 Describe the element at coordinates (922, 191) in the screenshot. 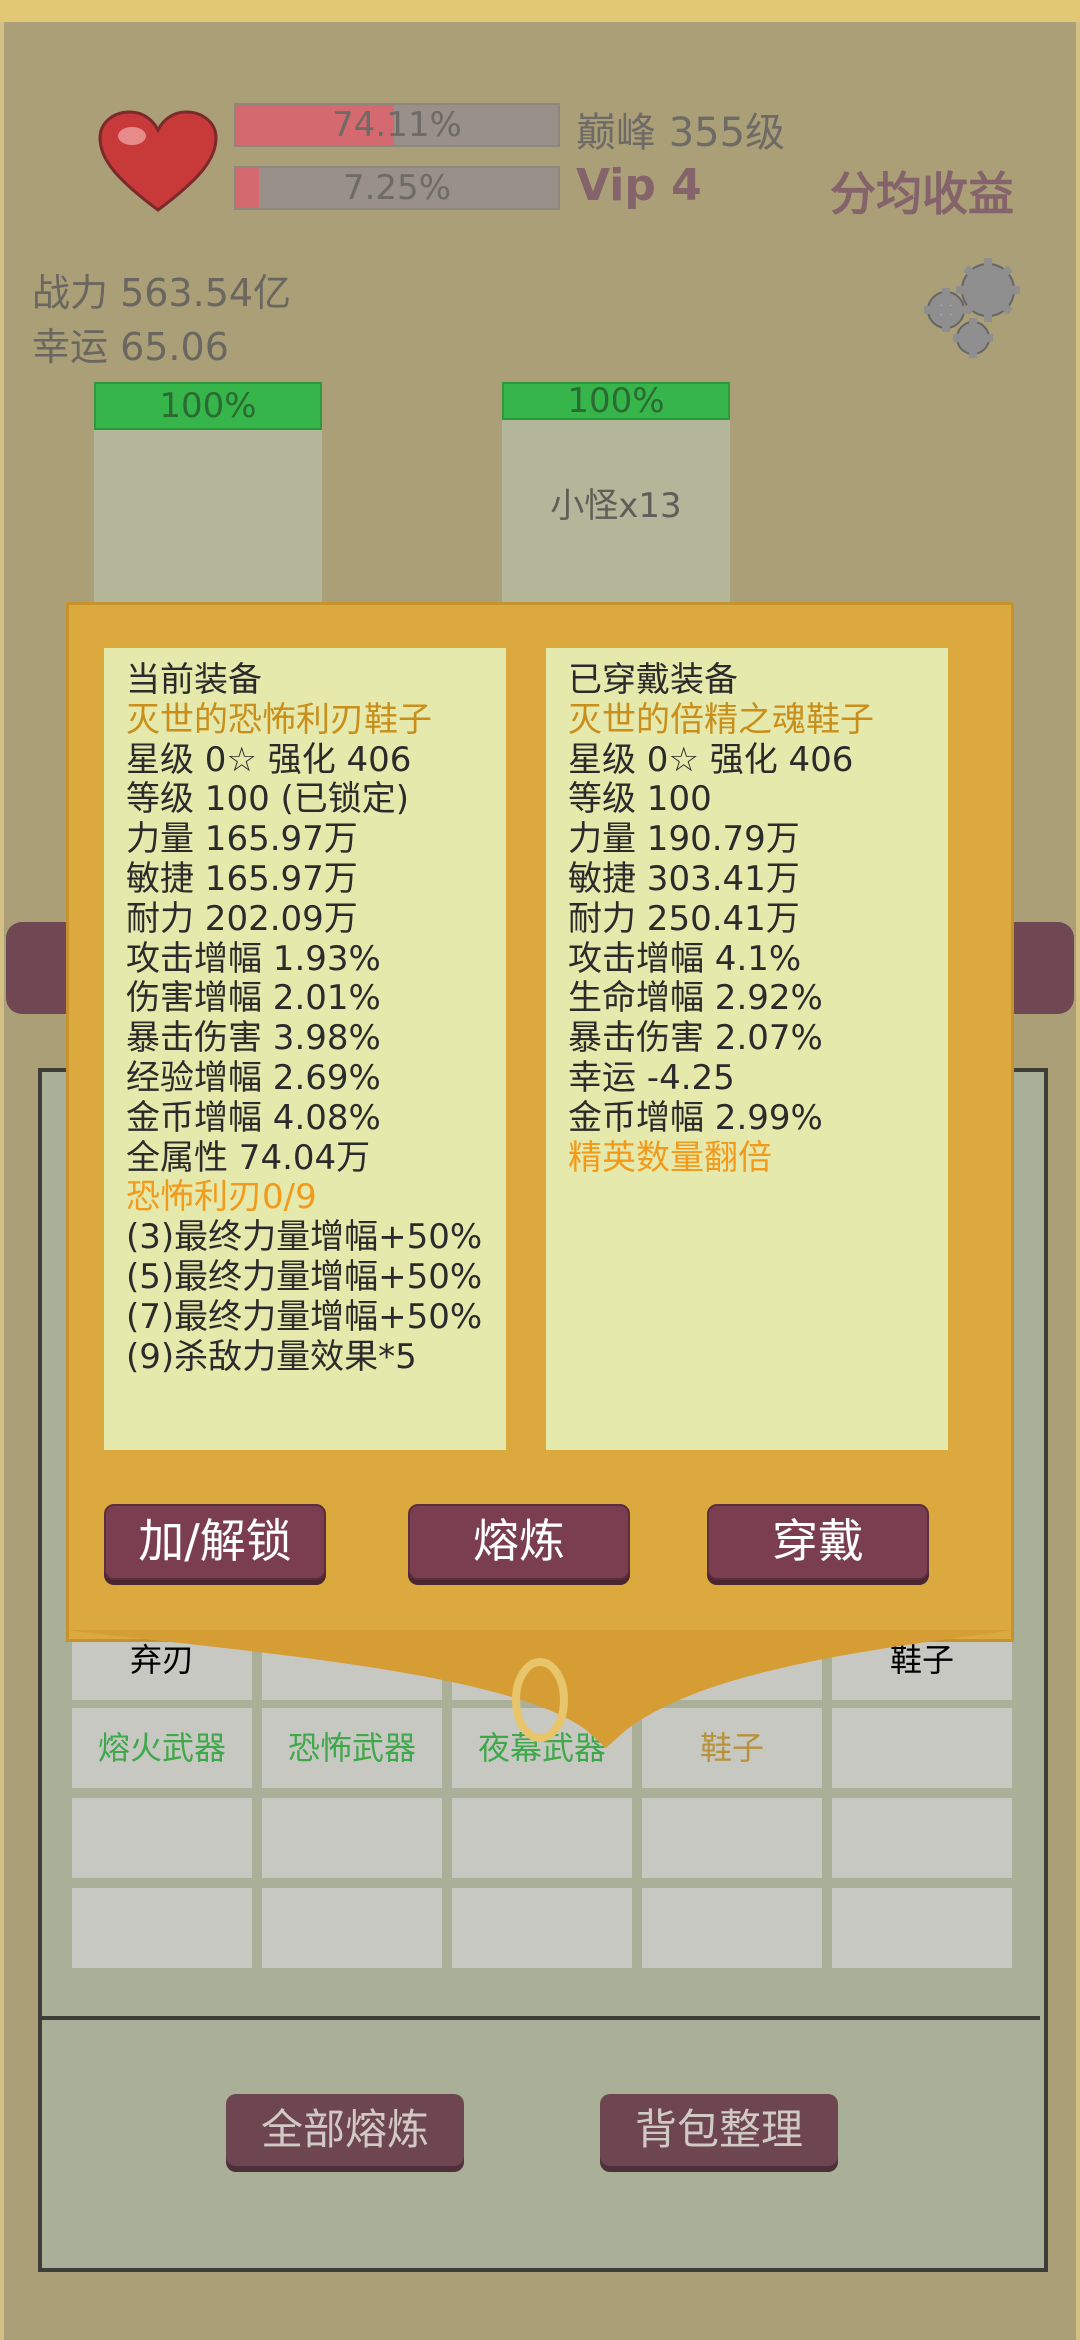

I see `share-earnings-button: 分均收益` at that location.